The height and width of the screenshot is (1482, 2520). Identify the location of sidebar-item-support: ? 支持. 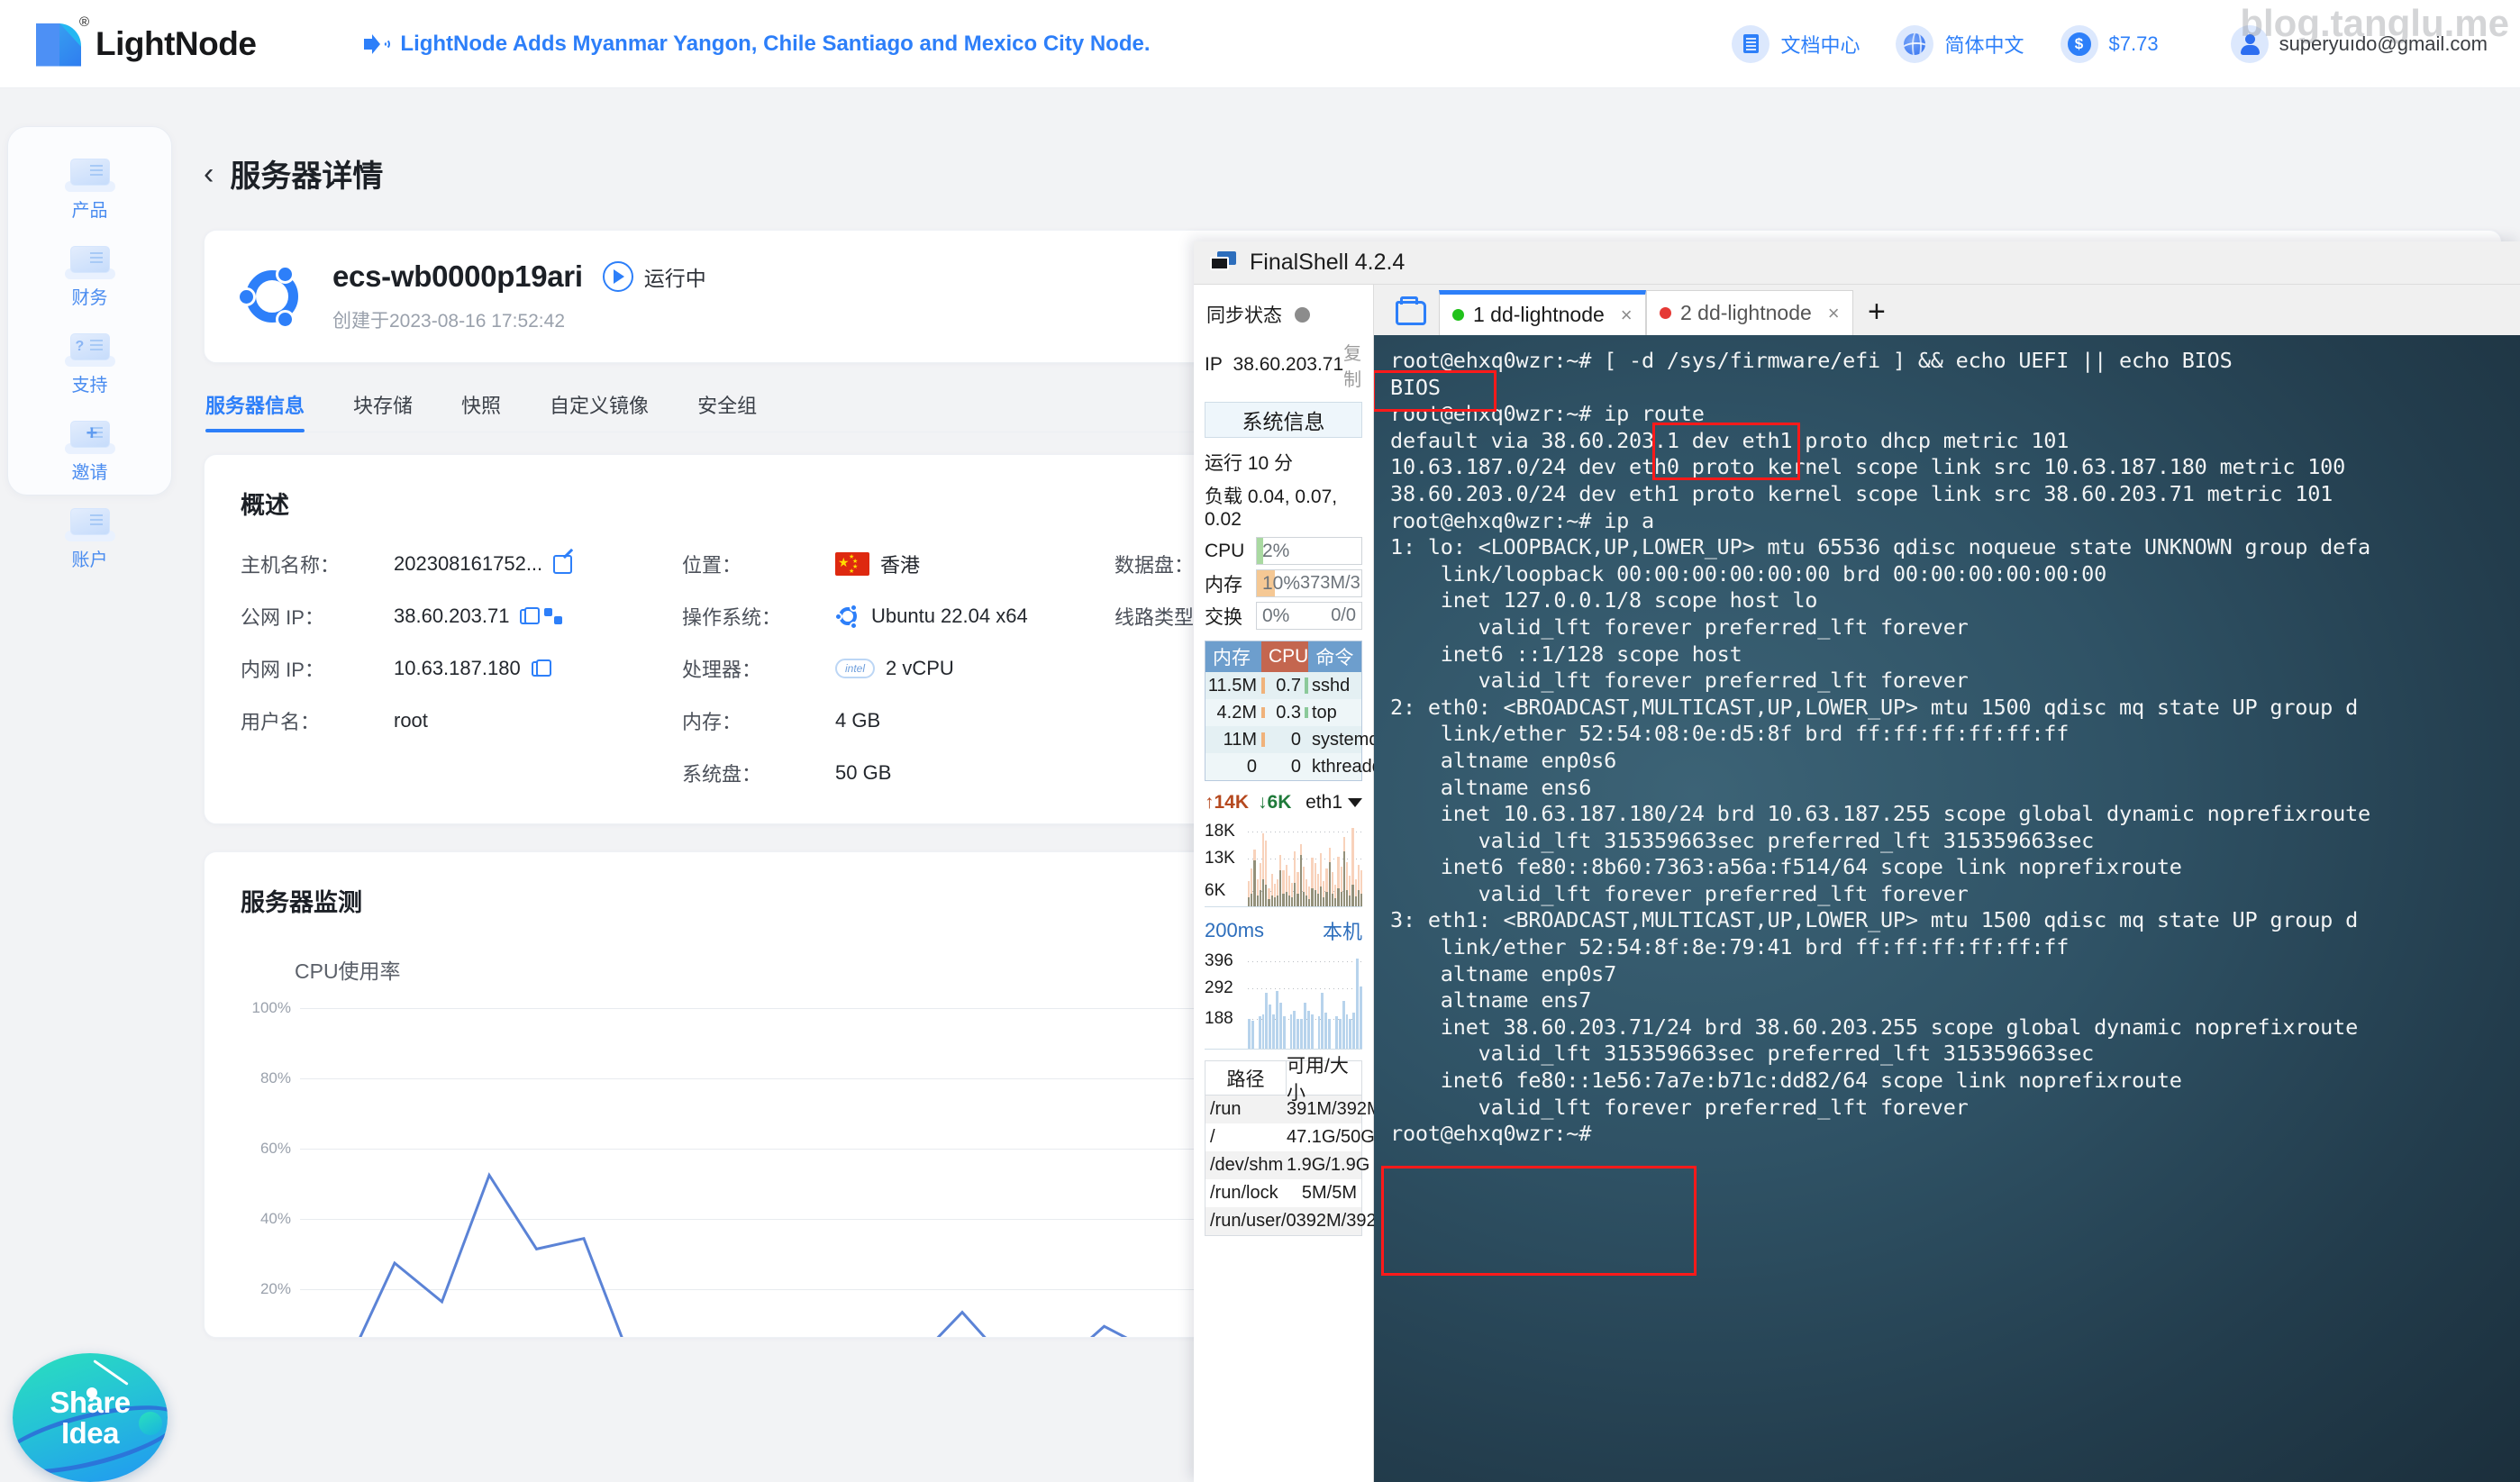
(89, 362).